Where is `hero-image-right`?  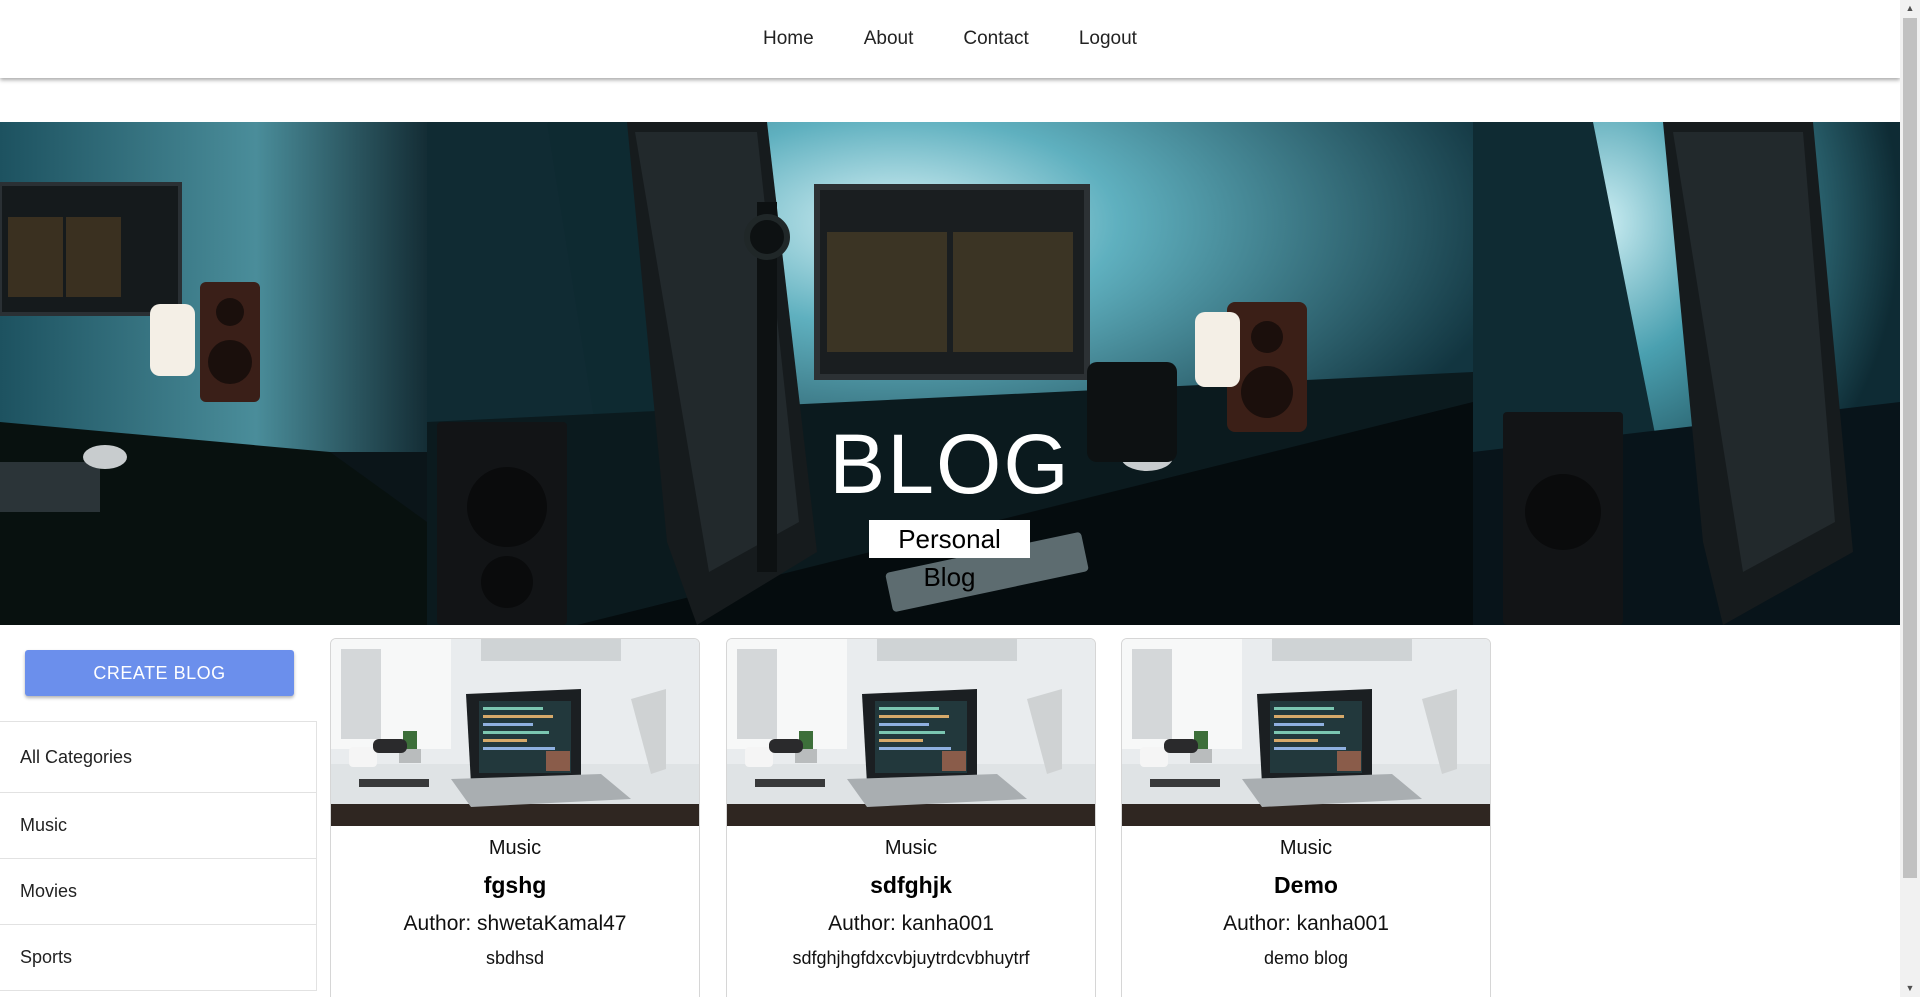 hero-image-right is located at coordinates (1686, 373).